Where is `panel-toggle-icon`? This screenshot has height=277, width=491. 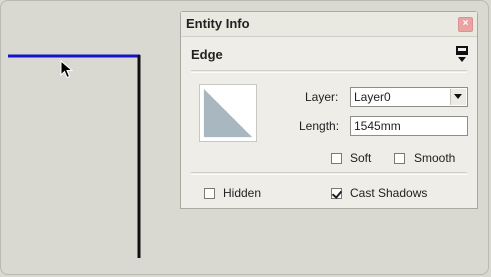
panel-toggle-icon is located at coordinates (462, 54).